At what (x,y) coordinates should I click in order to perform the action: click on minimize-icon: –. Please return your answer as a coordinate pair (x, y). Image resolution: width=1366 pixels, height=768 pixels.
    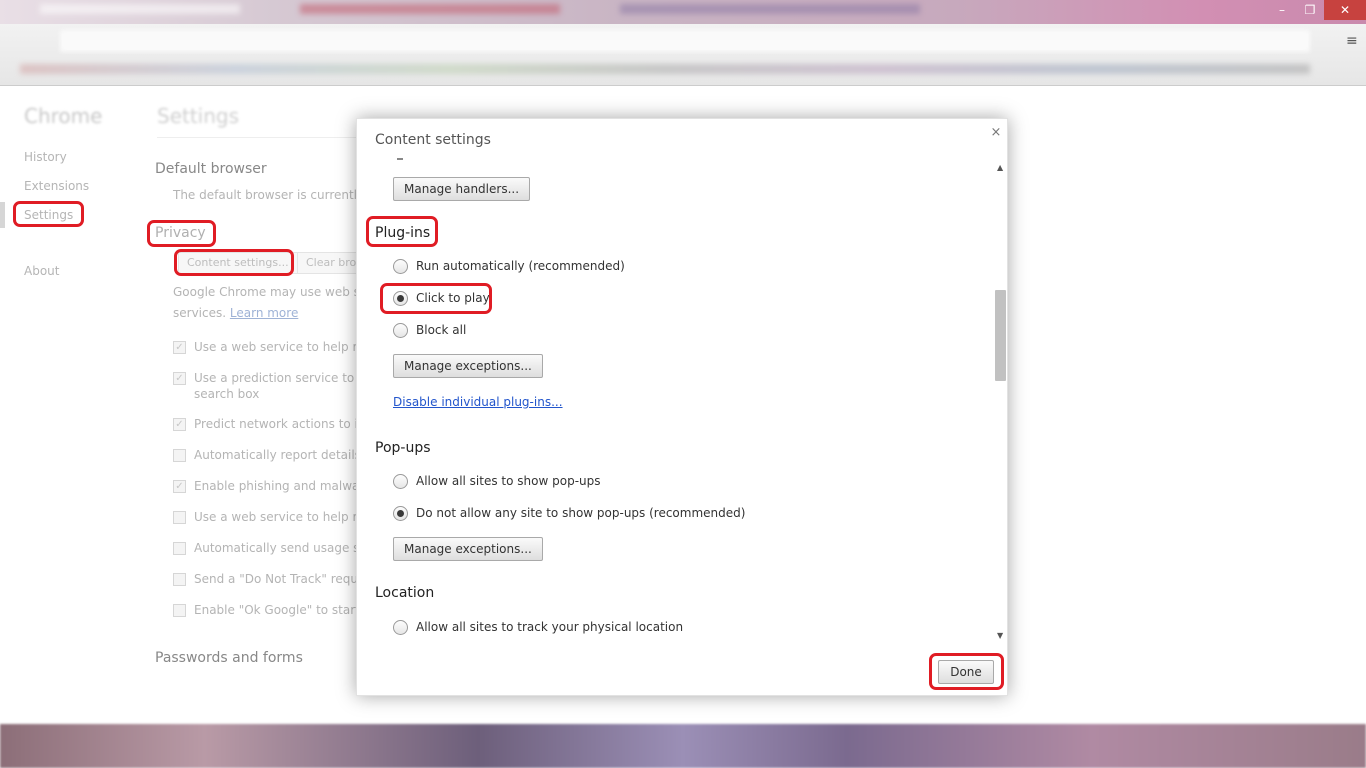
    Looking at the image, I should click on (1282, 10).